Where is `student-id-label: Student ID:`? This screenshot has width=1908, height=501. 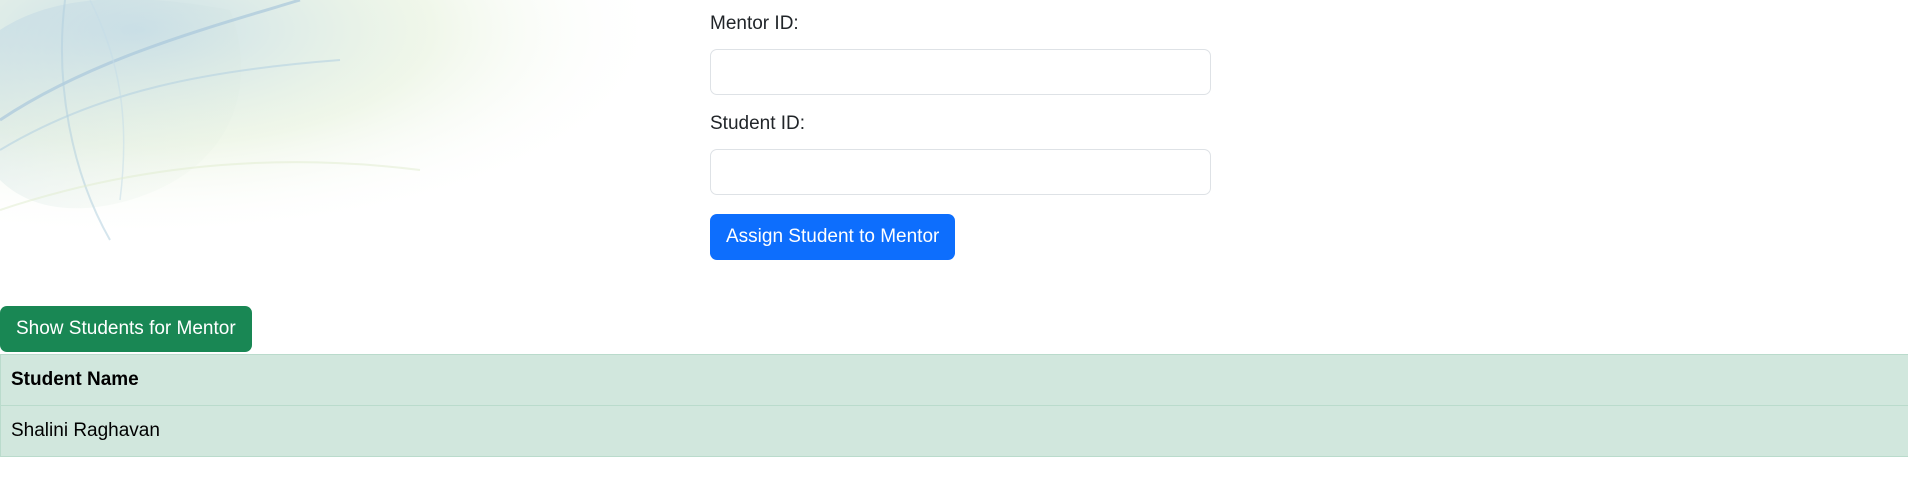 student-id-label: Student ID: is located at coordinates (758, 123).